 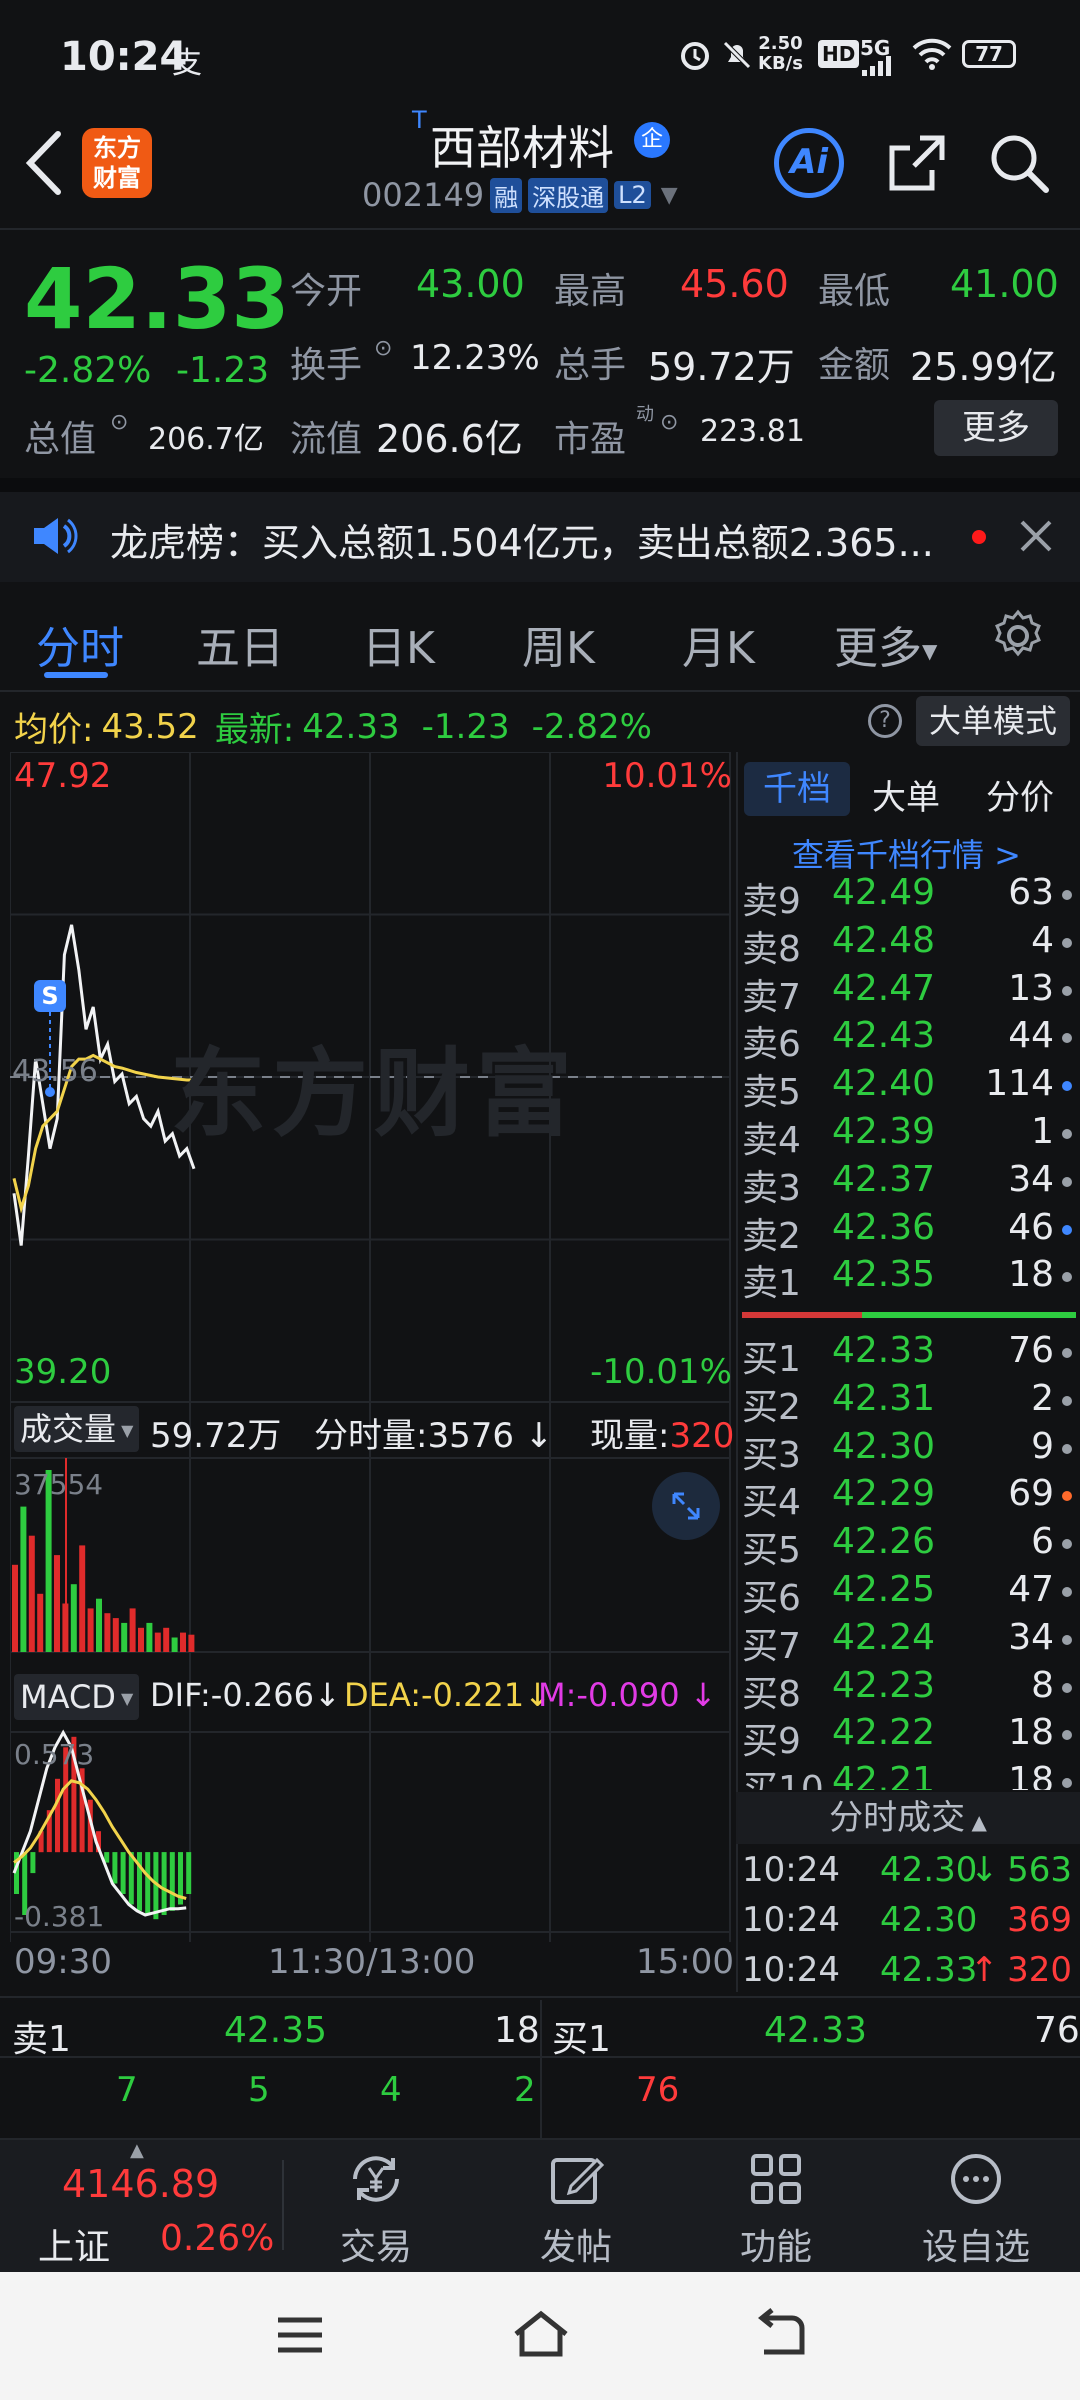 What do you see at coordinates (575, 2247) in the screenshot?
I see `nav-post-label: 发帖` at bounding box center [575, 2247].